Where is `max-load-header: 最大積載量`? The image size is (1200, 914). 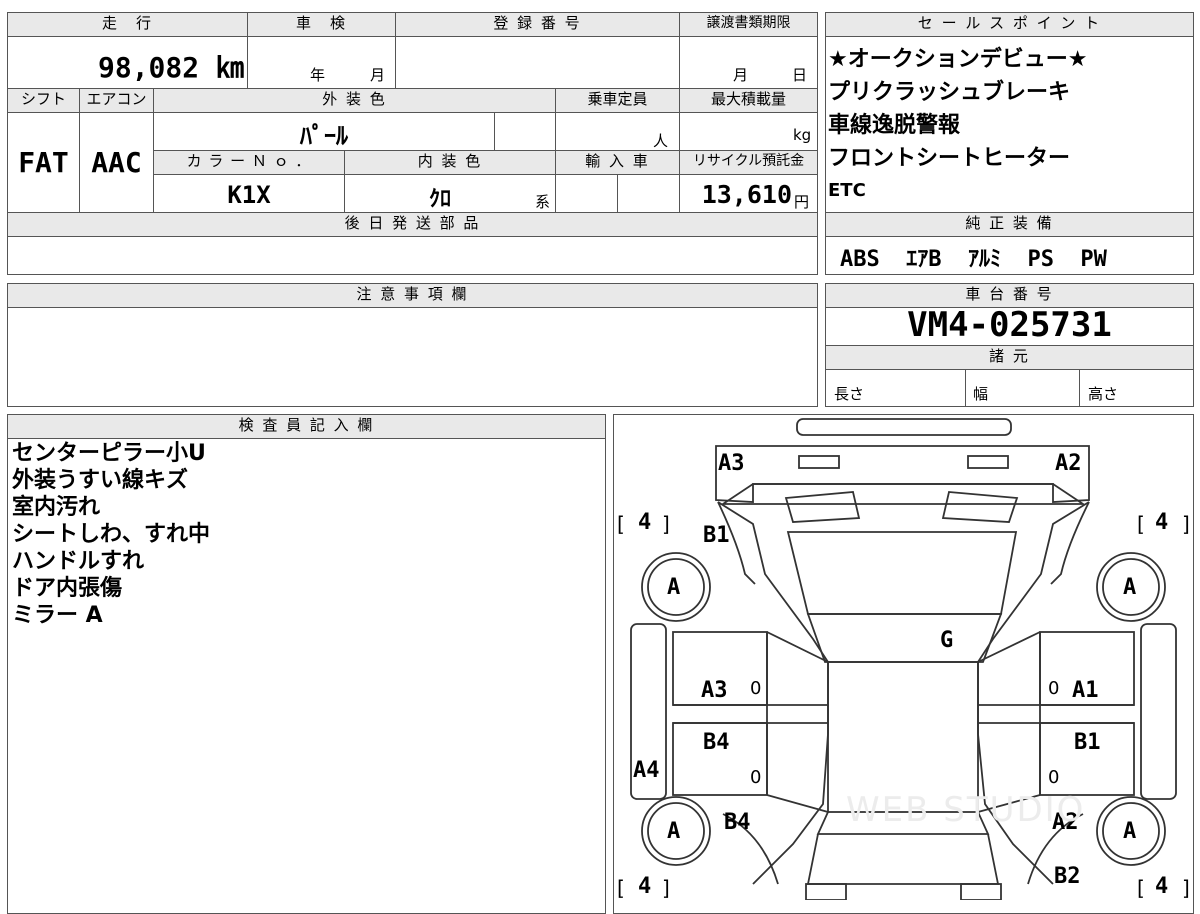
max-load-header: 最大積載量 is located at coordinates (748, 100).